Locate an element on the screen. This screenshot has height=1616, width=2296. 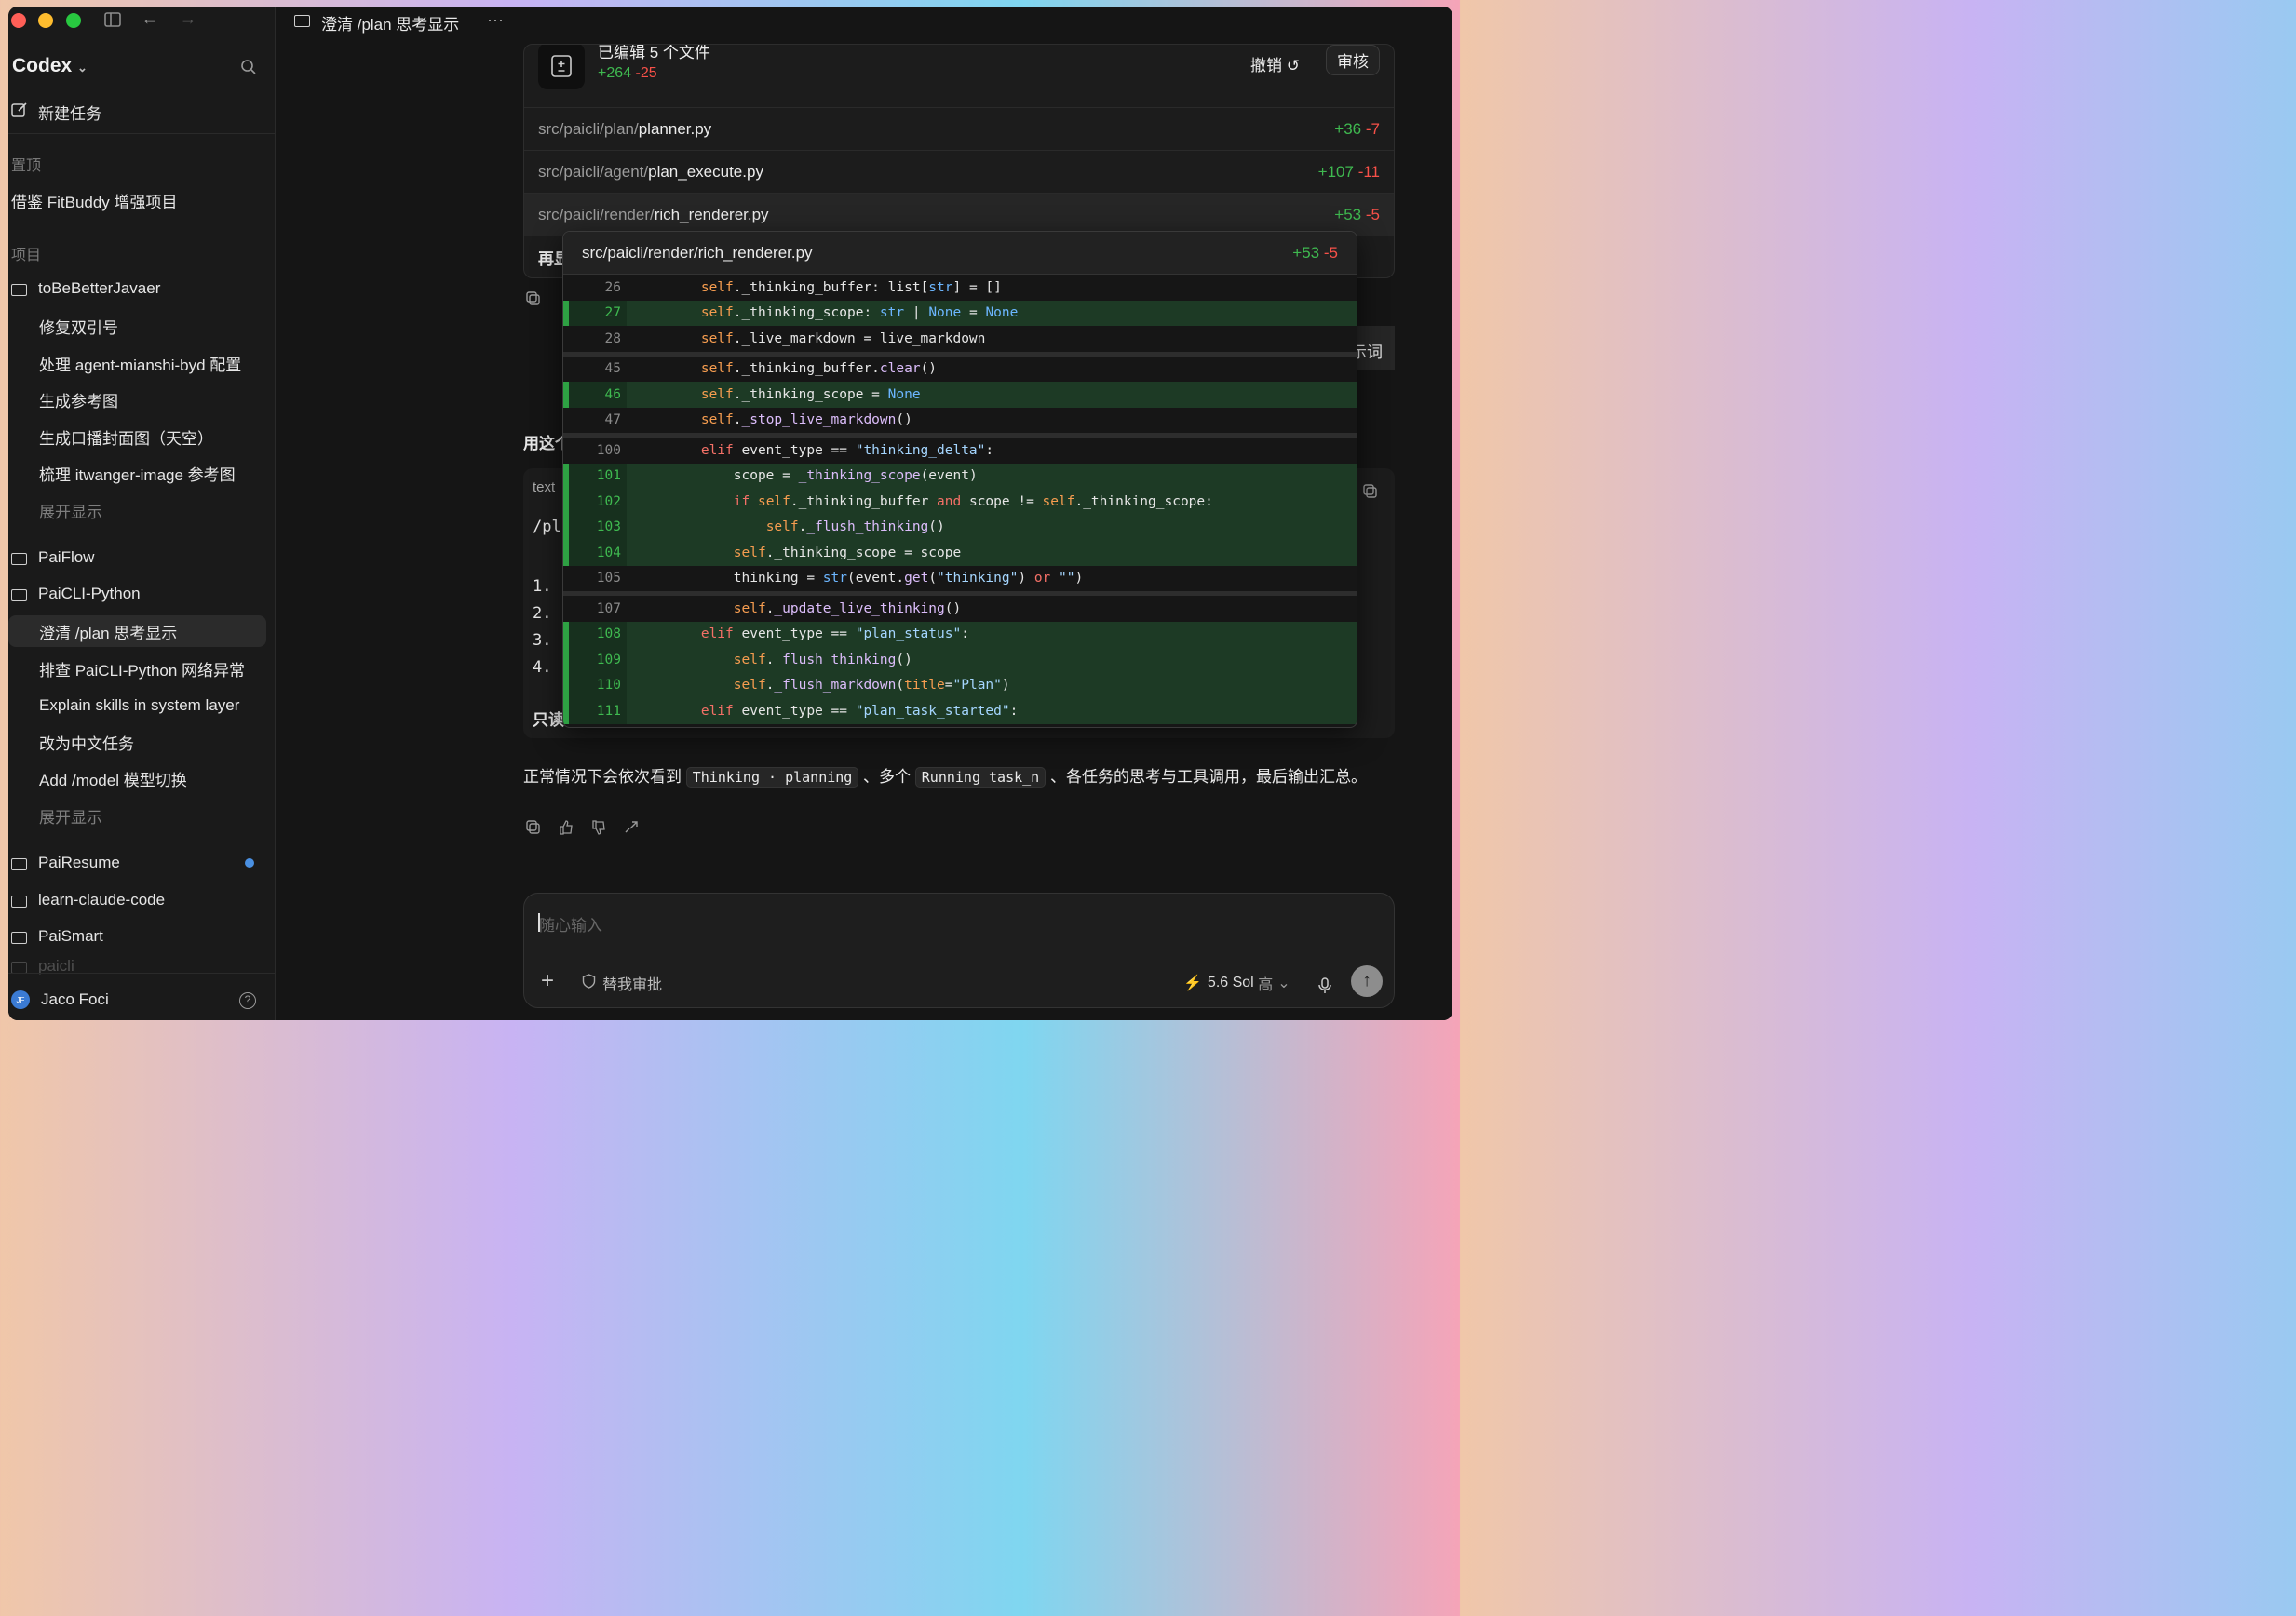
more-icon: ··· is located at coordinates (496, 20).